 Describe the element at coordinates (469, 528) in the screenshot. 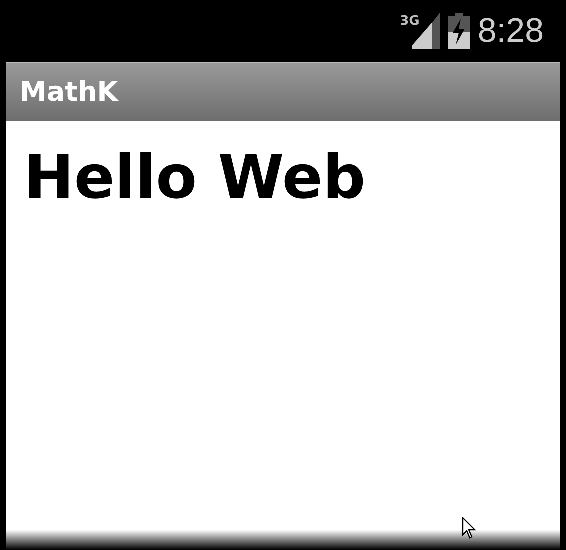

I see `mouse-pointer-icon` at that location.